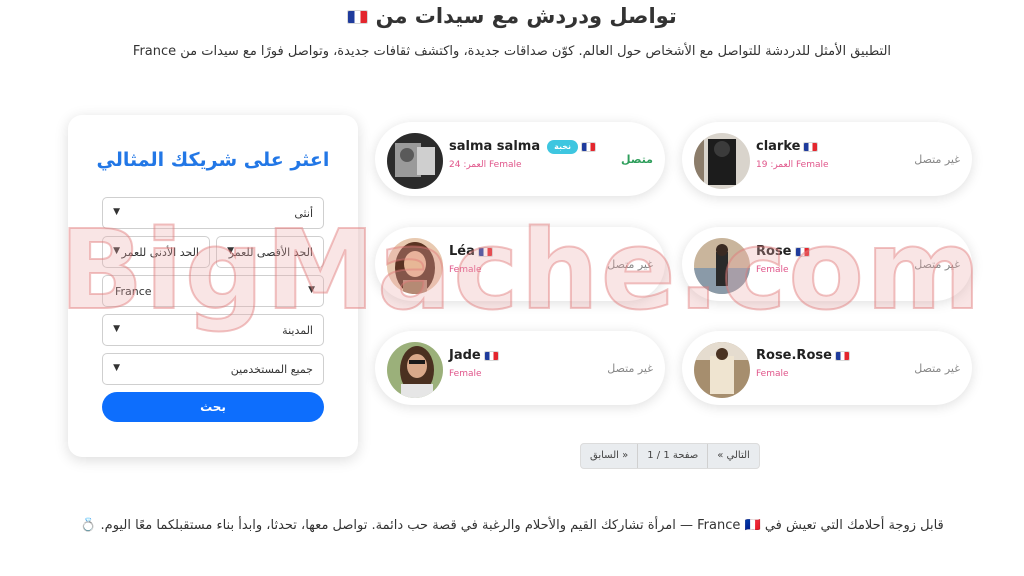 This screenshot has height=576, width=1024. I want to click on profile-name-row: Jade, so click(474, 355).